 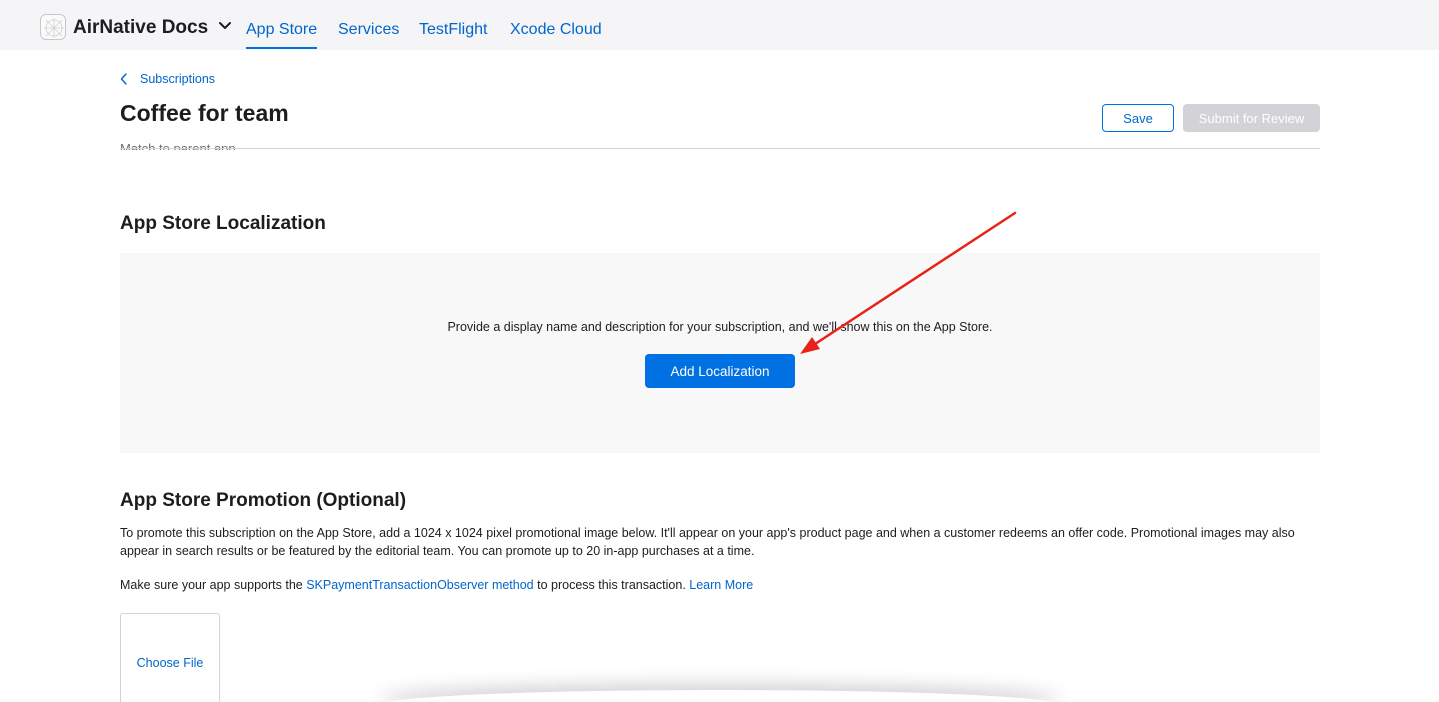 I want to click on tab-xcode-cloud: Xcode Cloud, so click(x=556, y=30).